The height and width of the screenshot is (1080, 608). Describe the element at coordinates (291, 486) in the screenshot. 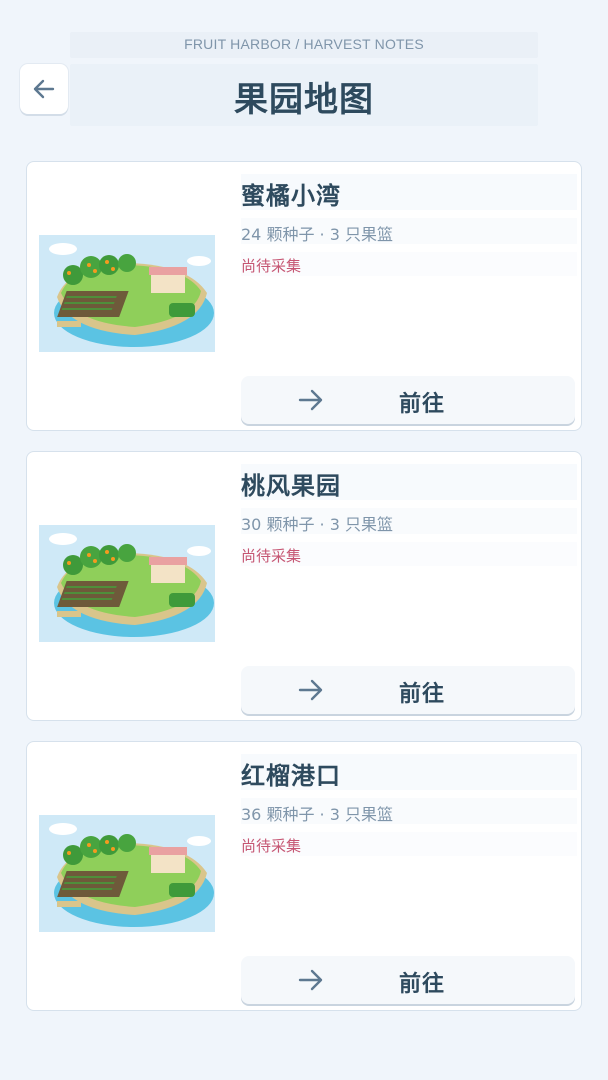

I see `orchard-name: 桃风果园` at that location.